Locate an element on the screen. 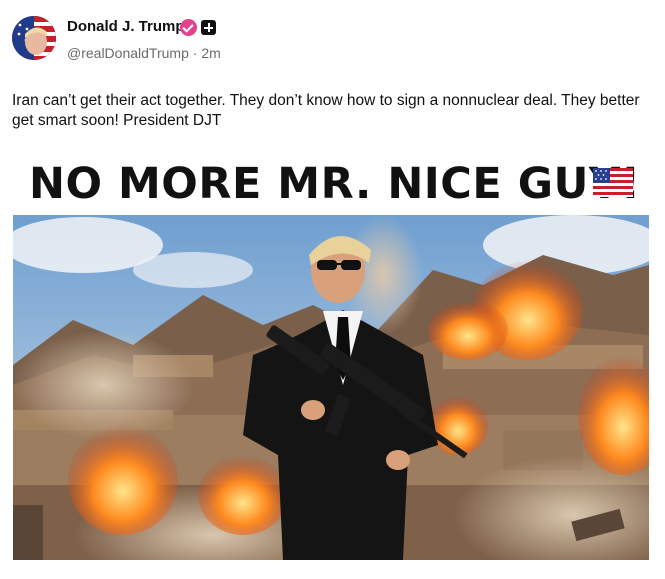  media-headline-bar: NO MORE MR. NICE GUY! is located at coordinates (331, 181).